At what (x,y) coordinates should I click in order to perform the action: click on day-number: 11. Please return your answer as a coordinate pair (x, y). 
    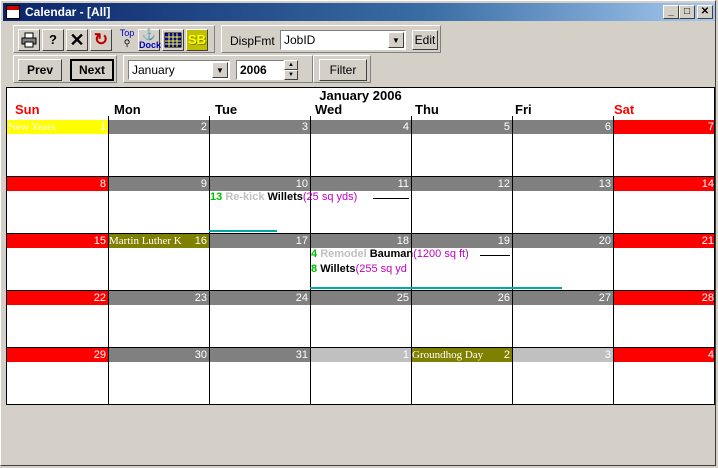
    Looking at the image, I should click on (403, 184).